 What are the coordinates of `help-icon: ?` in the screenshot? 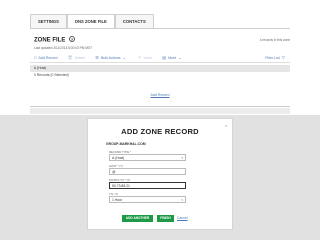 It's located at (72, 39).